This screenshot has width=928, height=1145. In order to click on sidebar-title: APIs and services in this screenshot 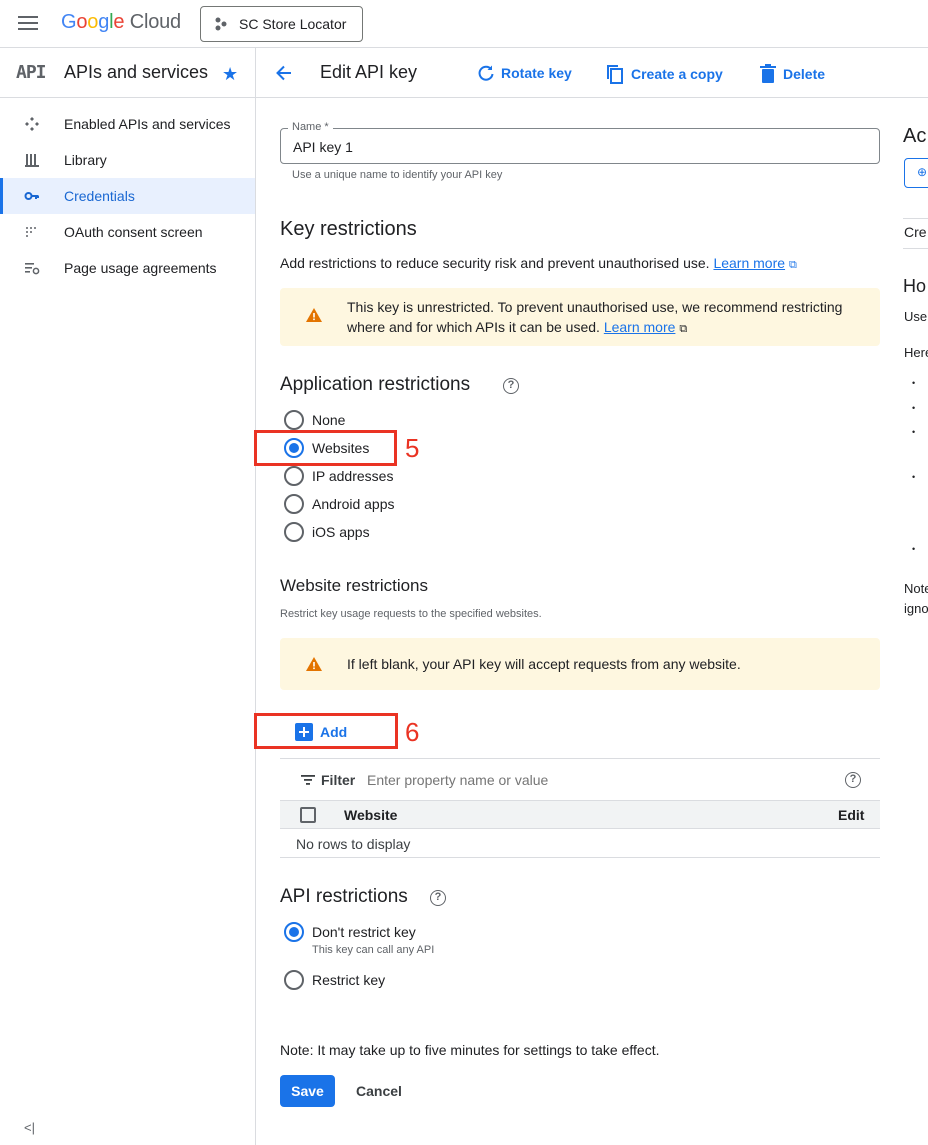, I will do `click(136, 72)`.